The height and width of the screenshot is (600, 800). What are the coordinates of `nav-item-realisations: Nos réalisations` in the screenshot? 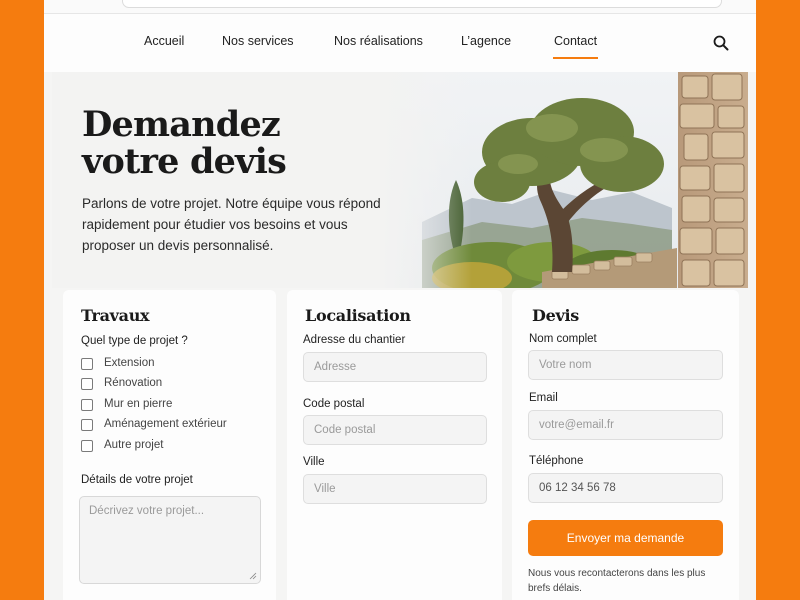 It's located at (378, 41).